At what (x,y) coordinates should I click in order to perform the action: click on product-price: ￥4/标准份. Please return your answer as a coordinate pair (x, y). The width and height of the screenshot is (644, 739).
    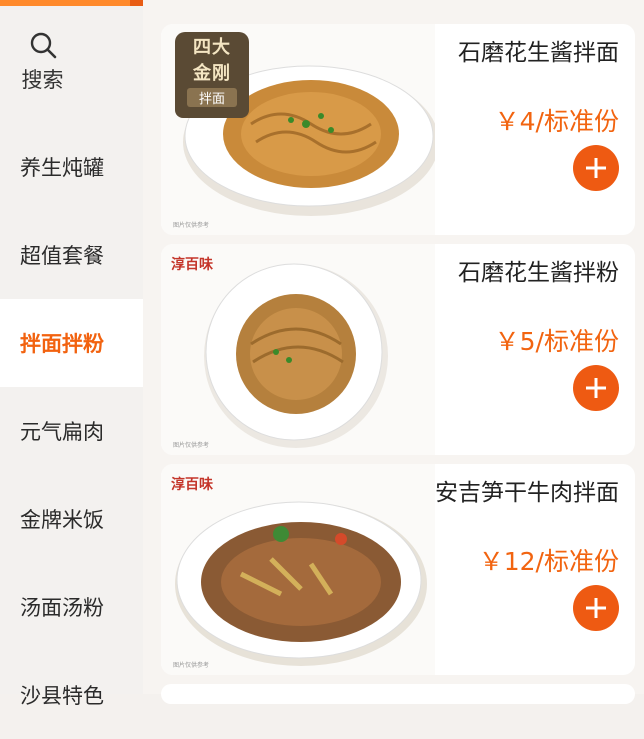
    Looking at the image, I should click on (556, 121).